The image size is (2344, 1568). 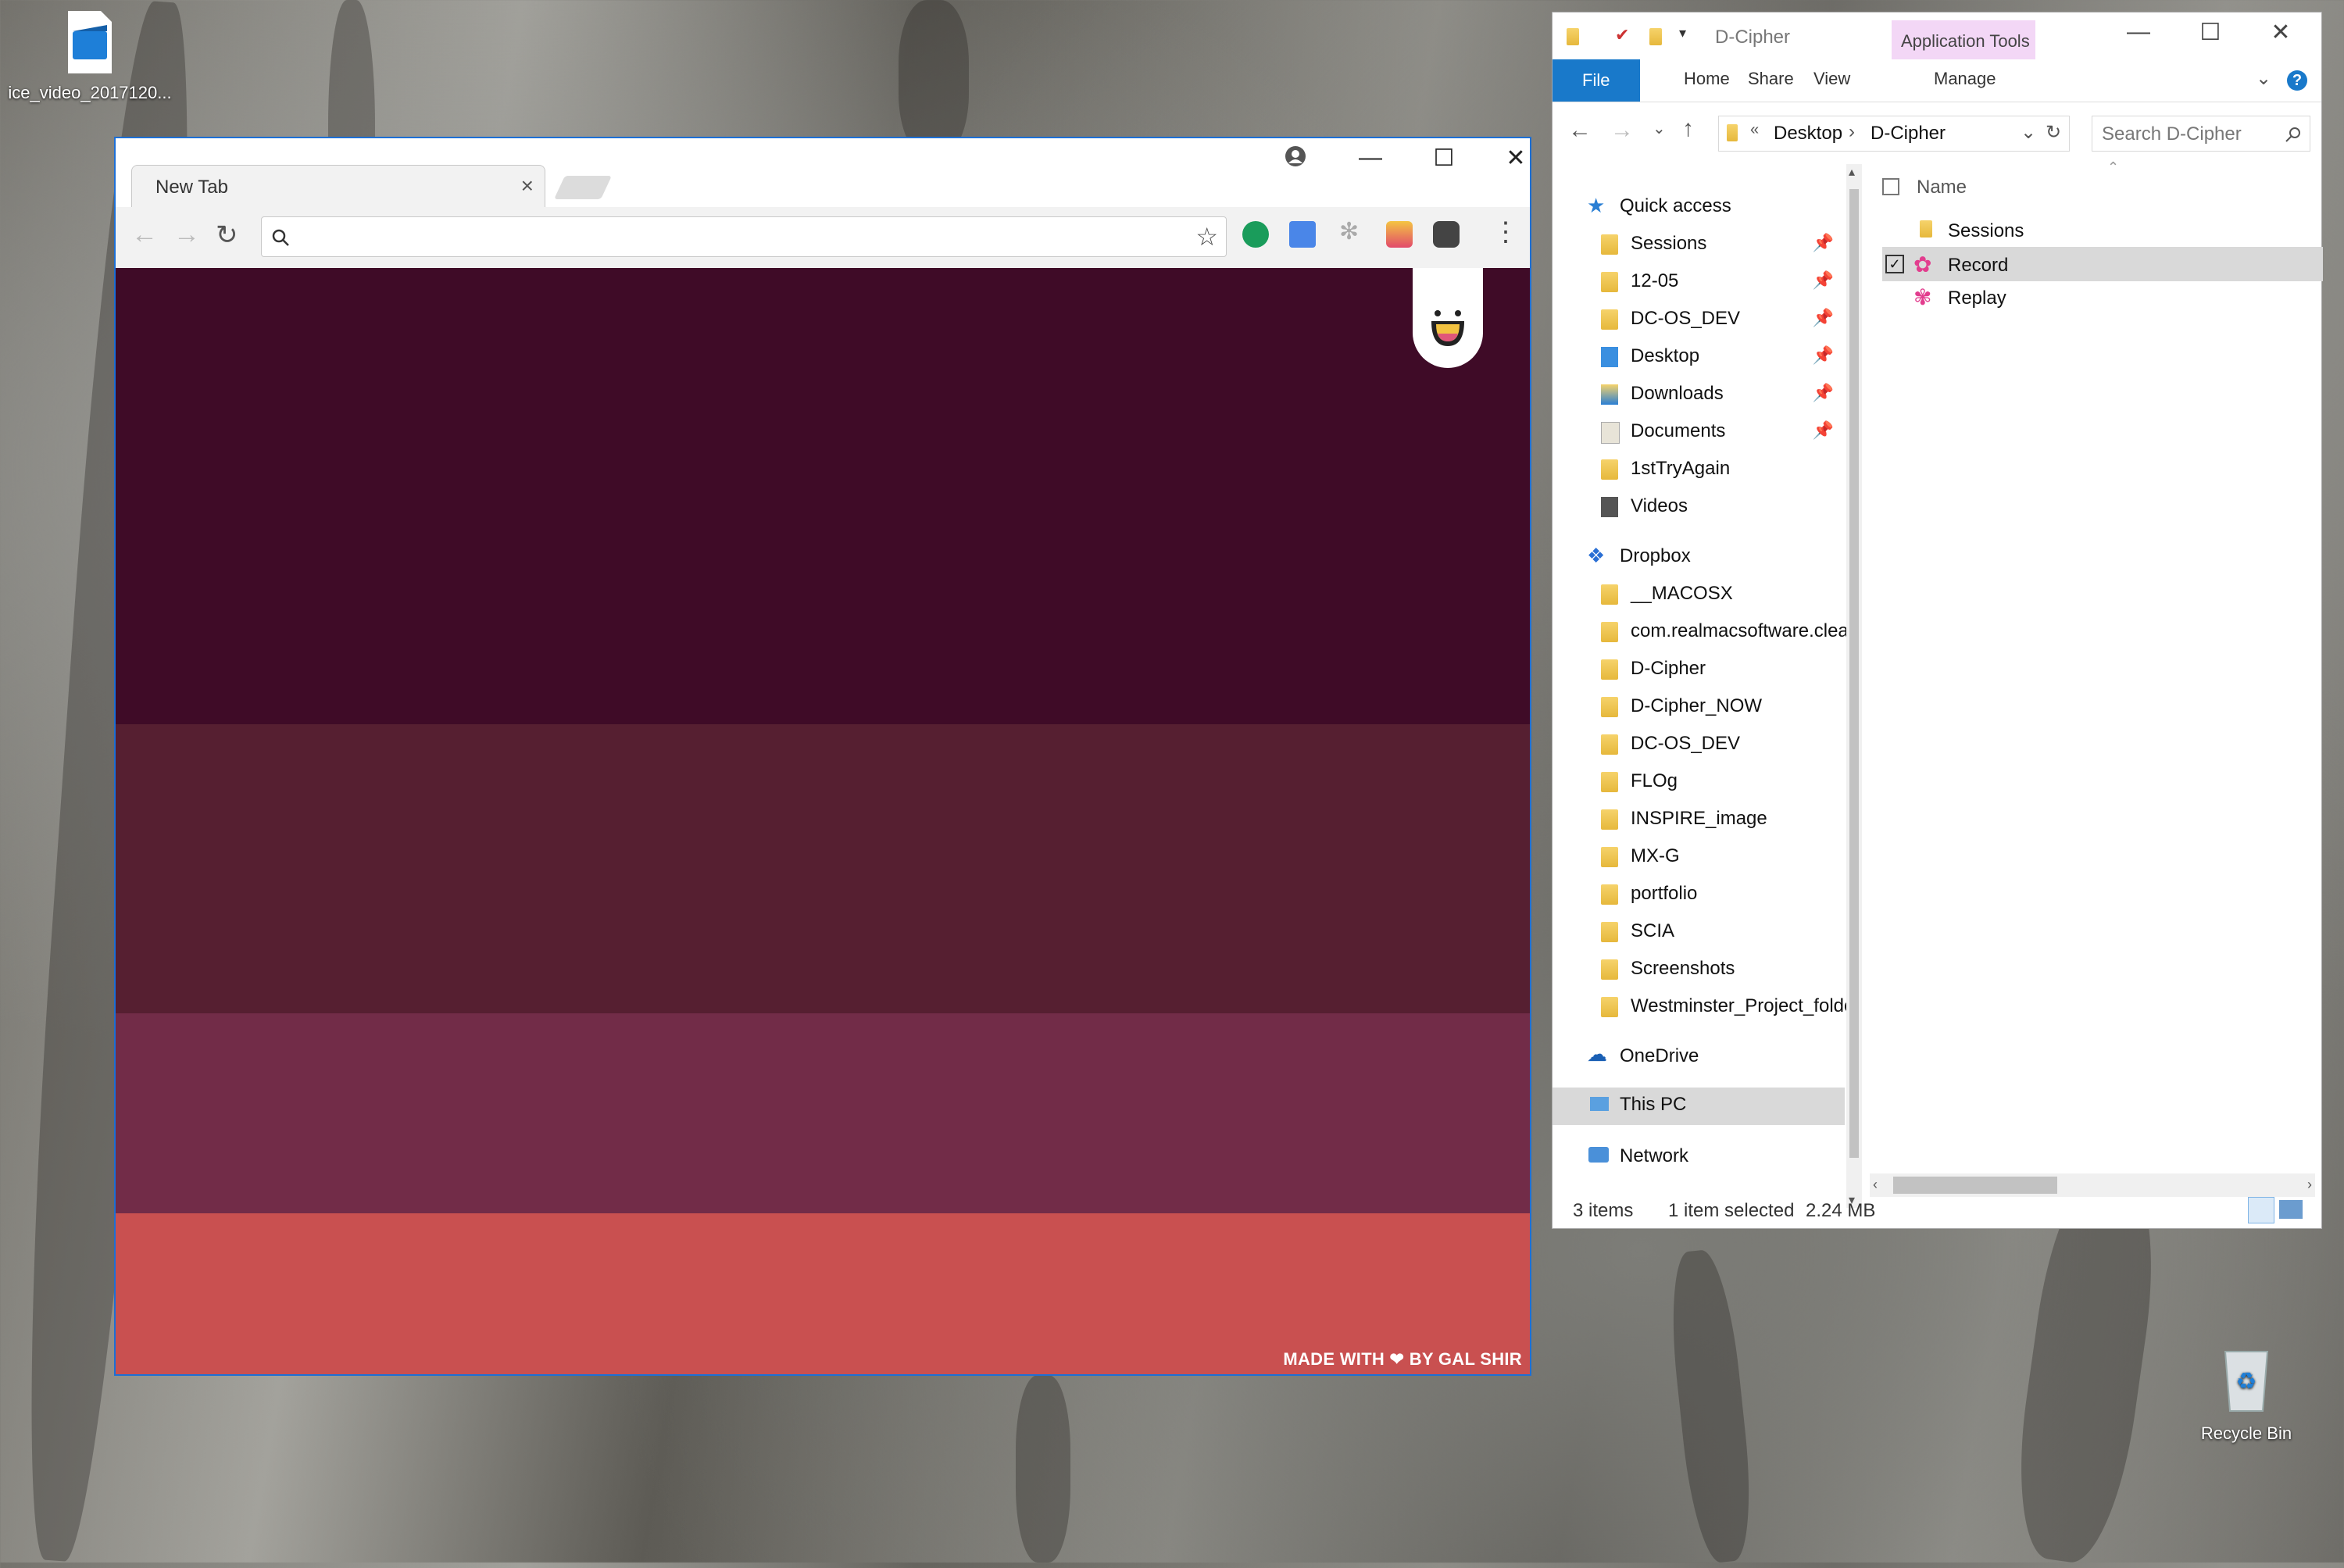 I want to click on grammarly-extension-icon, so click(x=1255, y=235).